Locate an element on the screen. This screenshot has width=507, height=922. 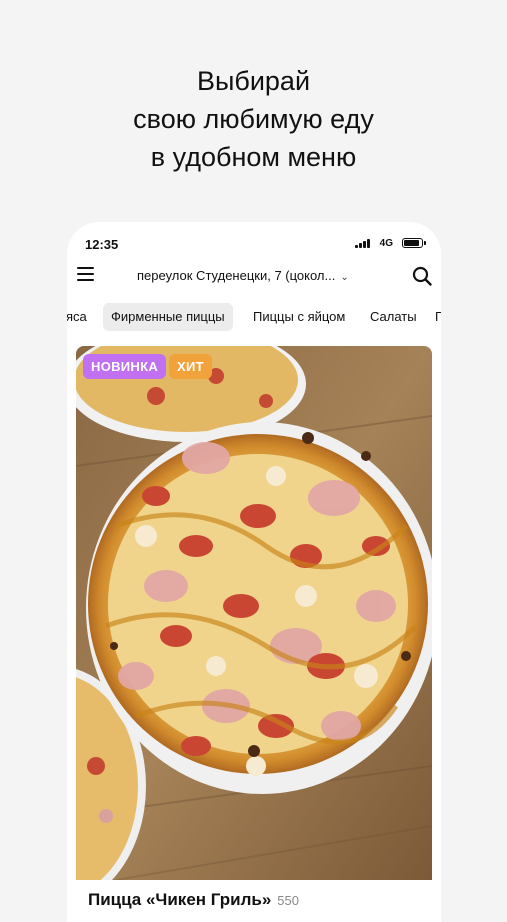
tab-meat: мяса is located at coordinates (81, 317).